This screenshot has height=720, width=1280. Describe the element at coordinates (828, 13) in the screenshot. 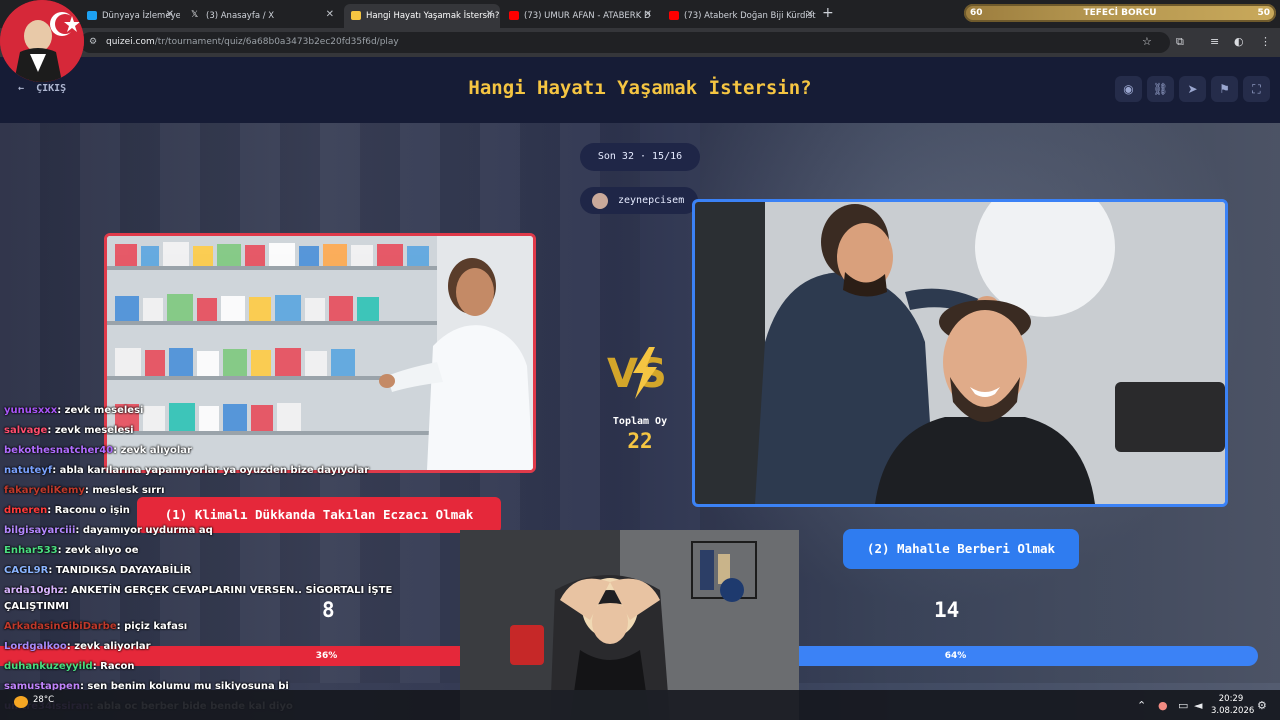

I see `new-tab-button: +` at that location.